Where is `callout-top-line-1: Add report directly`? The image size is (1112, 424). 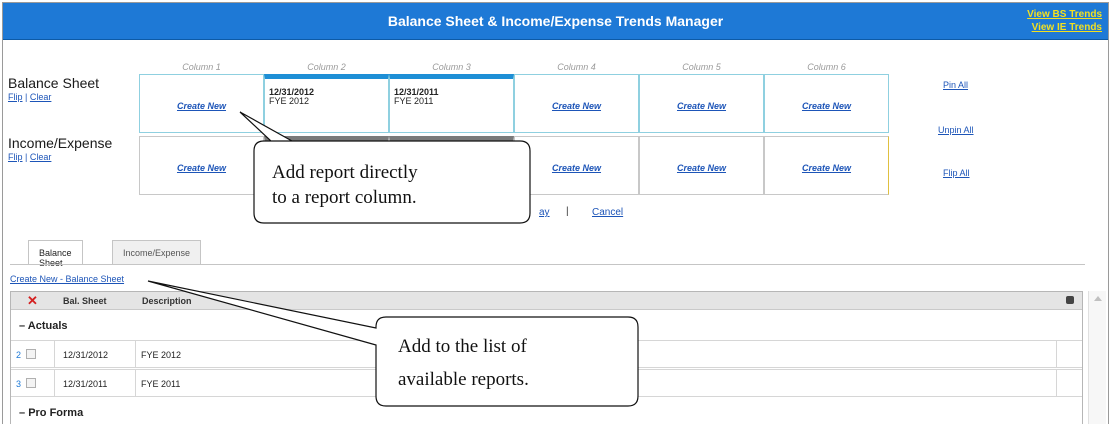
callout-top-line-1: Add report directly is located at coordinates (345, 172).